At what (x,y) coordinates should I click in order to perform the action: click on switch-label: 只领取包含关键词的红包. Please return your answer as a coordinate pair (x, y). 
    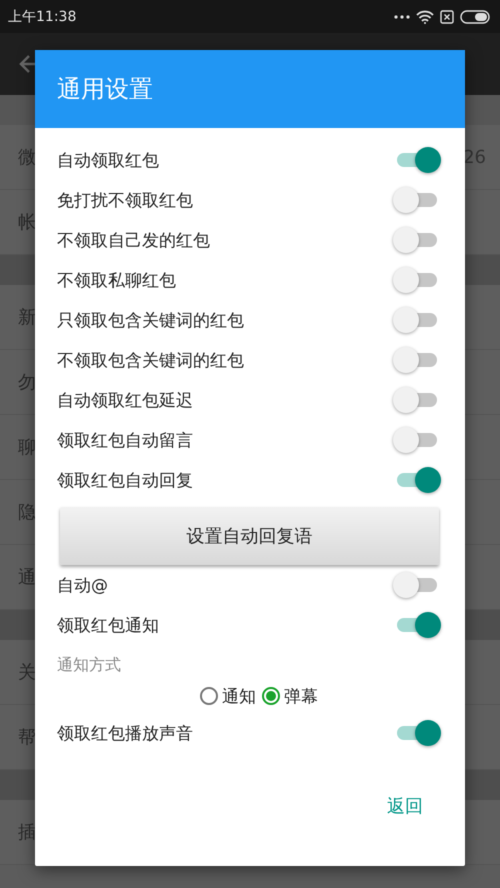
    Looking at the image, I should click on (150, 321).